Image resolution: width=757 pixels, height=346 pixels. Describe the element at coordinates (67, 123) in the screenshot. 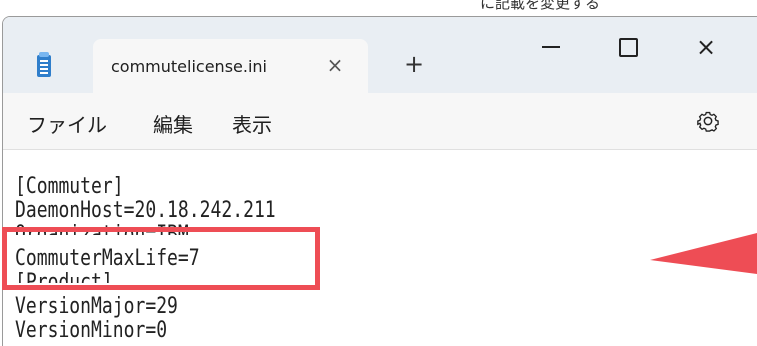

I see `menu-file: ファイル` at that location.